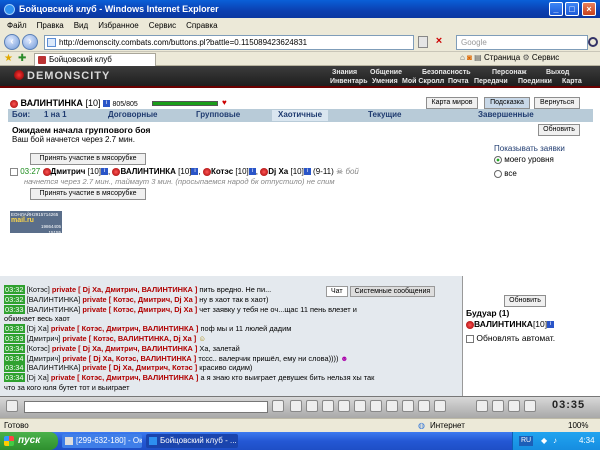  What do you see at coordinates (95, 59) in the screenshot?
I see `tab-fight-club: Бойцовский клуб` at bounding box center [95, 59].